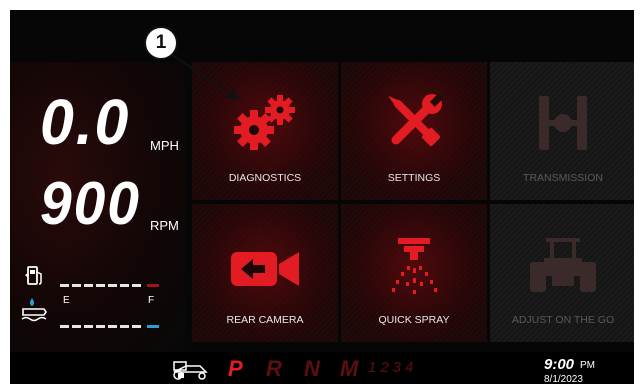 The width and height of the screenshot is (641, 384). Describe the element at coordinates (161, 43) in the screenshot. I see `callout-number-badge: 1` at that location.